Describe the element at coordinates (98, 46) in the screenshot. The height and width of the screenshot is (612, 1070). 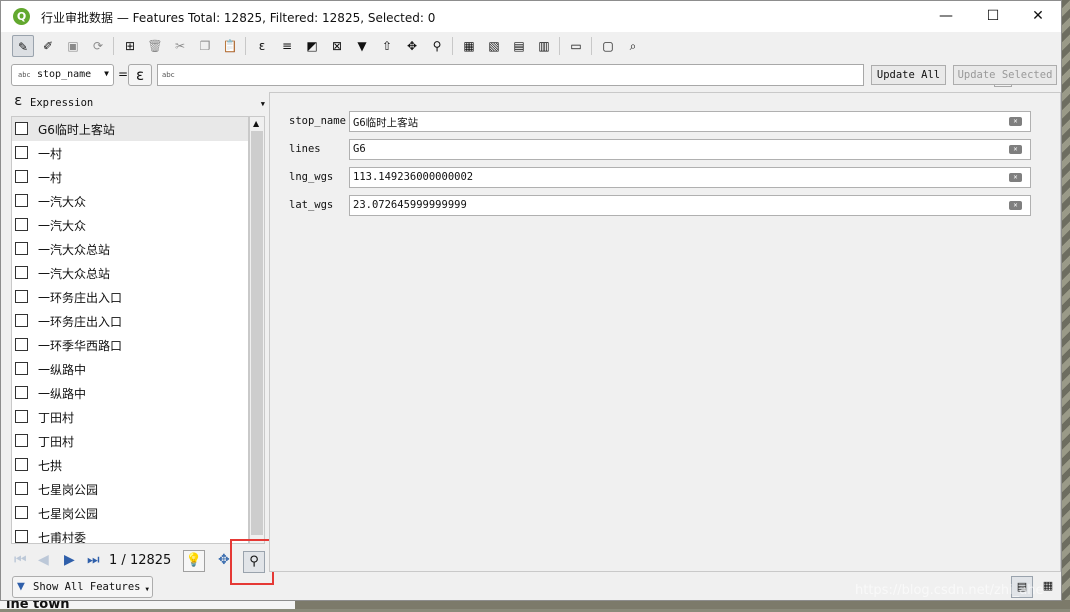
I see `reload-icon: ⟳` at that location.